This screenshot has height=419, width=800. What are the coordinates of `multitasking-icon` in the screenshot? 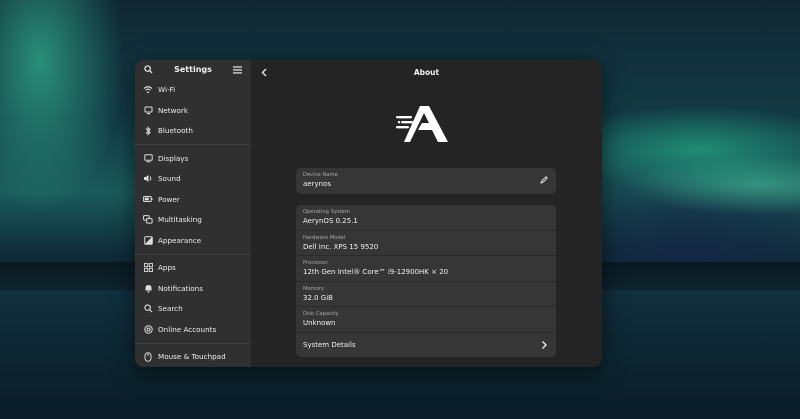 It's located at (148, 220).